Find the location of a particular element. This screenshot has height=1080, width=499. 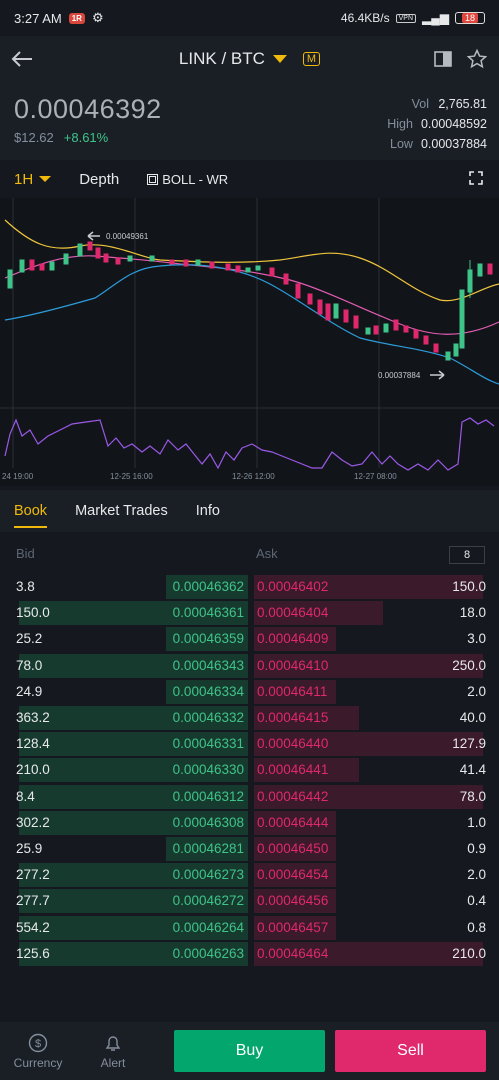

ask-cell: 0.00046457 0.8 is located at coordinates (371, 927).